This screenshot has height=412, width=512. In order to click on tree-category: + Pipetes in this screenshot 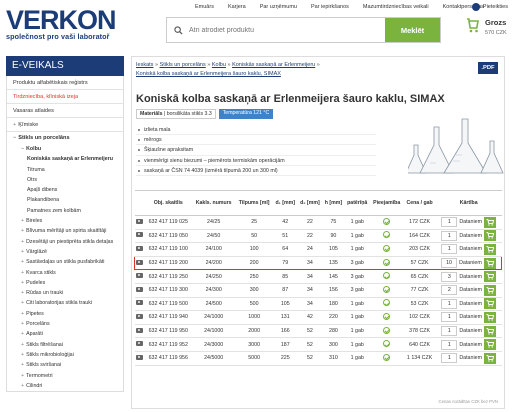, I will do `click(67, 314)`.